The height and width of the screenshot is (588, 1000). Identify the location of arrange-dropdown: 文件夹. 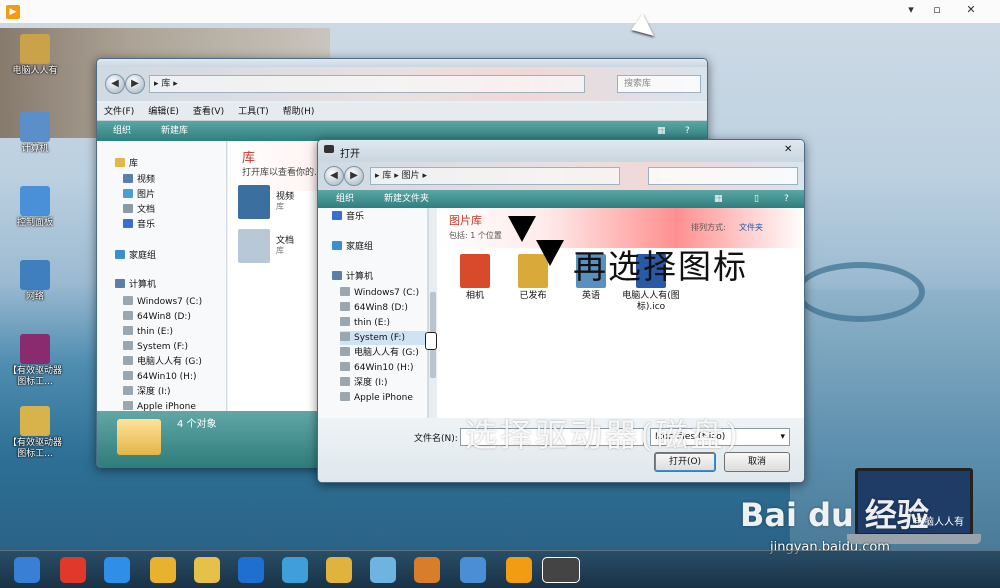
(751, 227).